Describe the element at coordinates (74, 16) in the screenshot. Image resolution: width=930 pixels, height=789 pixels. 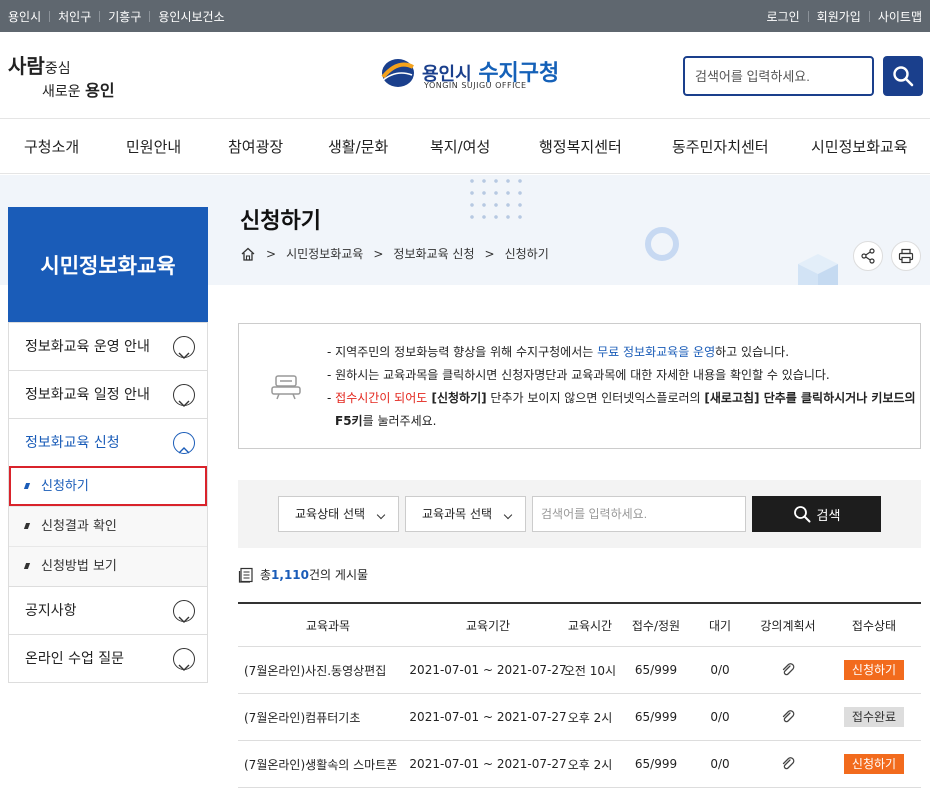
I see `link-cheoin-gu: 처인구` at that location.